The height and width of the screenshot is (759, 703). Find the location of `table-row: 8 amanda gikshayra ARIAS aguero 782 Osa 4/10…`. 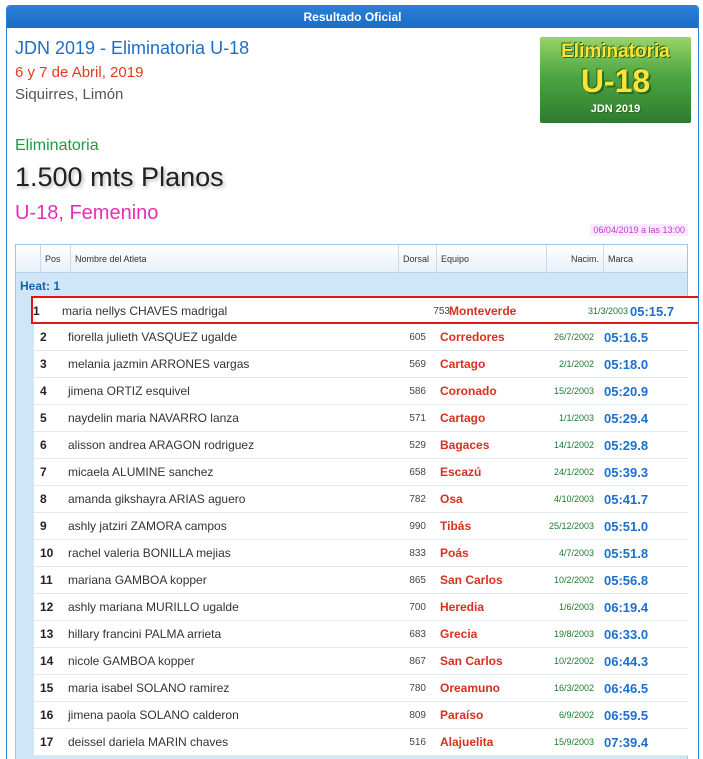

table-row: 8 amanda gikshayra ARIAS aguero 782 Osa 4/10… is located at coordinates (361, 499).